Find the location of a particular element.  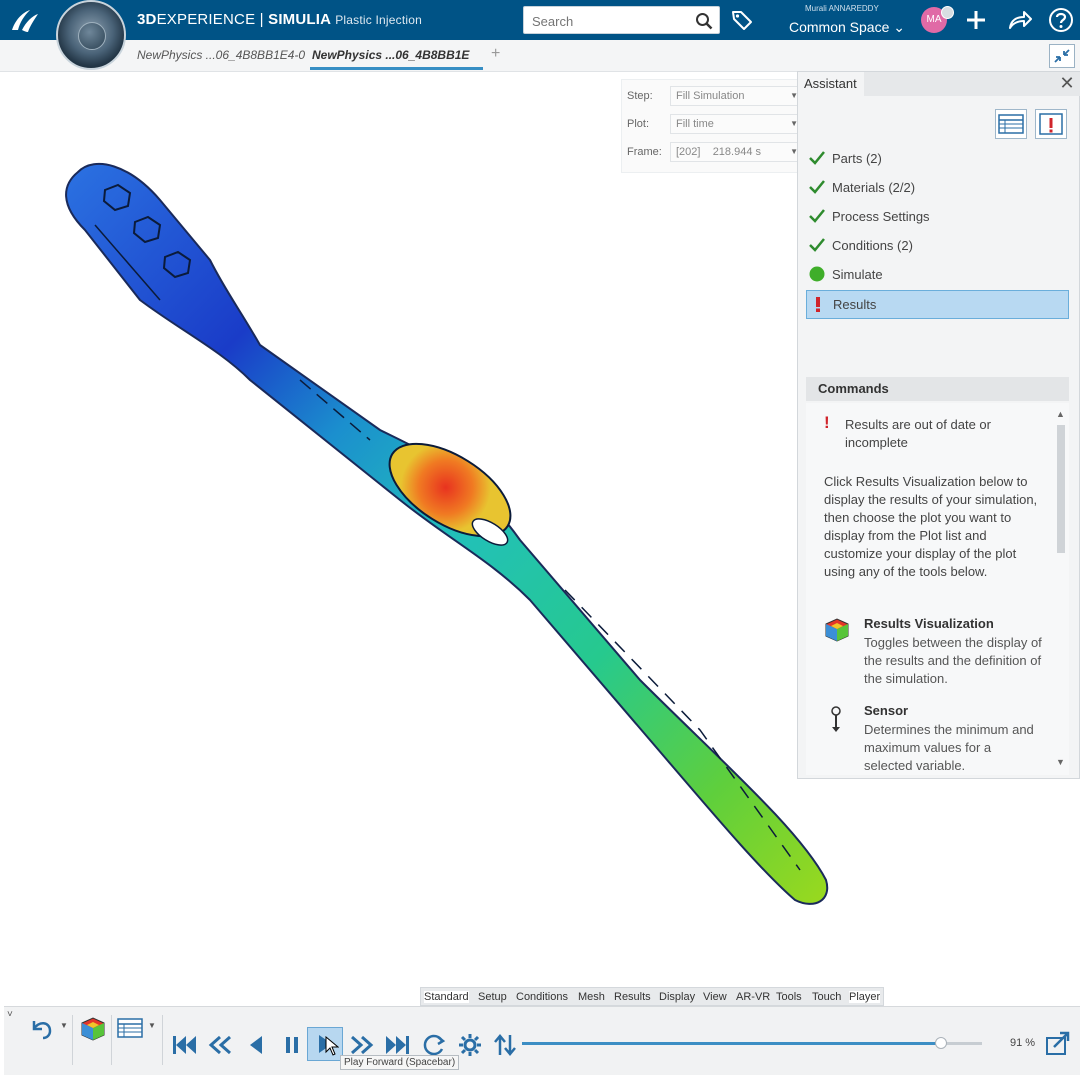

step-label: Parts (2) is located at coordinates (857, 158).